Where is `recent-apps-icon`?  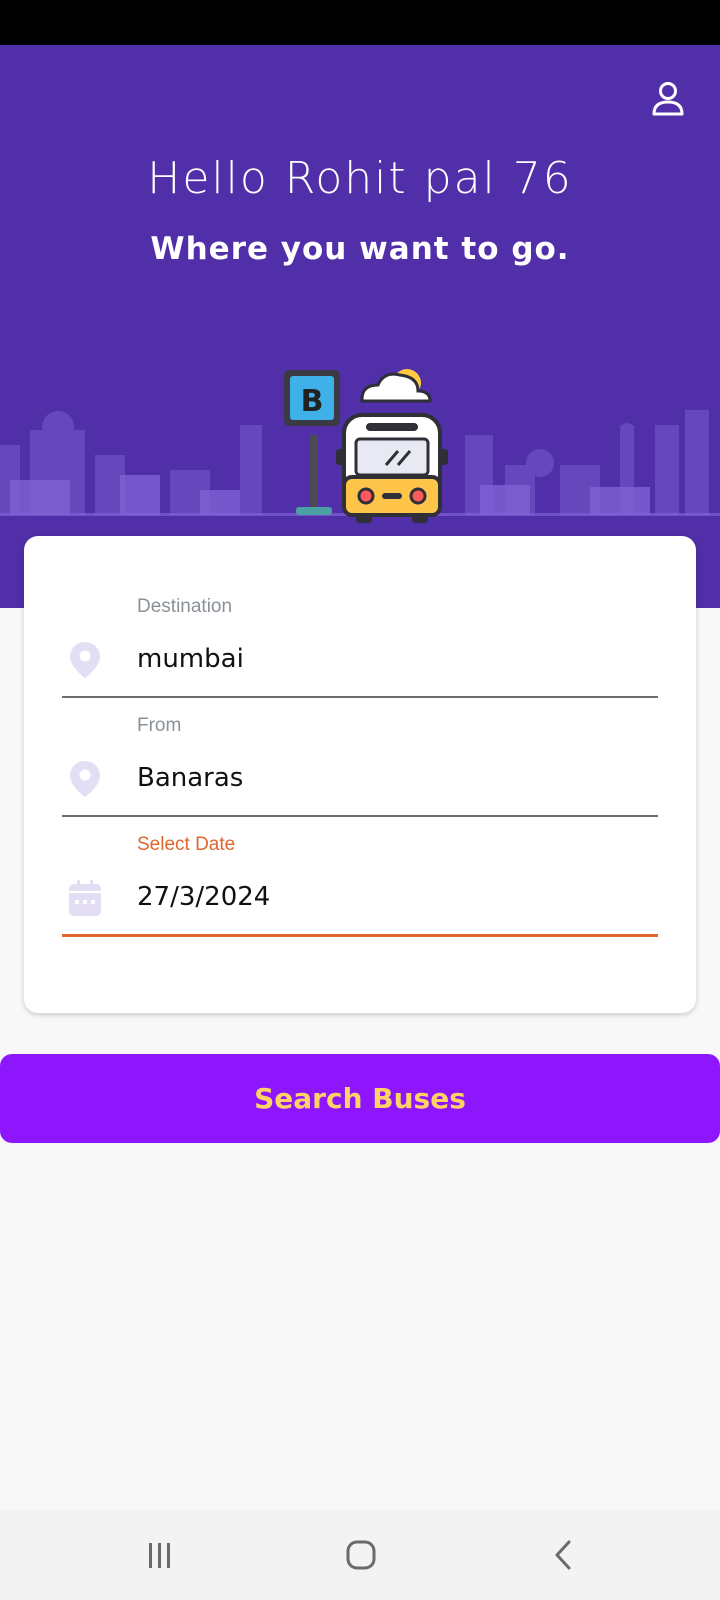
recent-apps-icon is located at coordinates (159, 1555).